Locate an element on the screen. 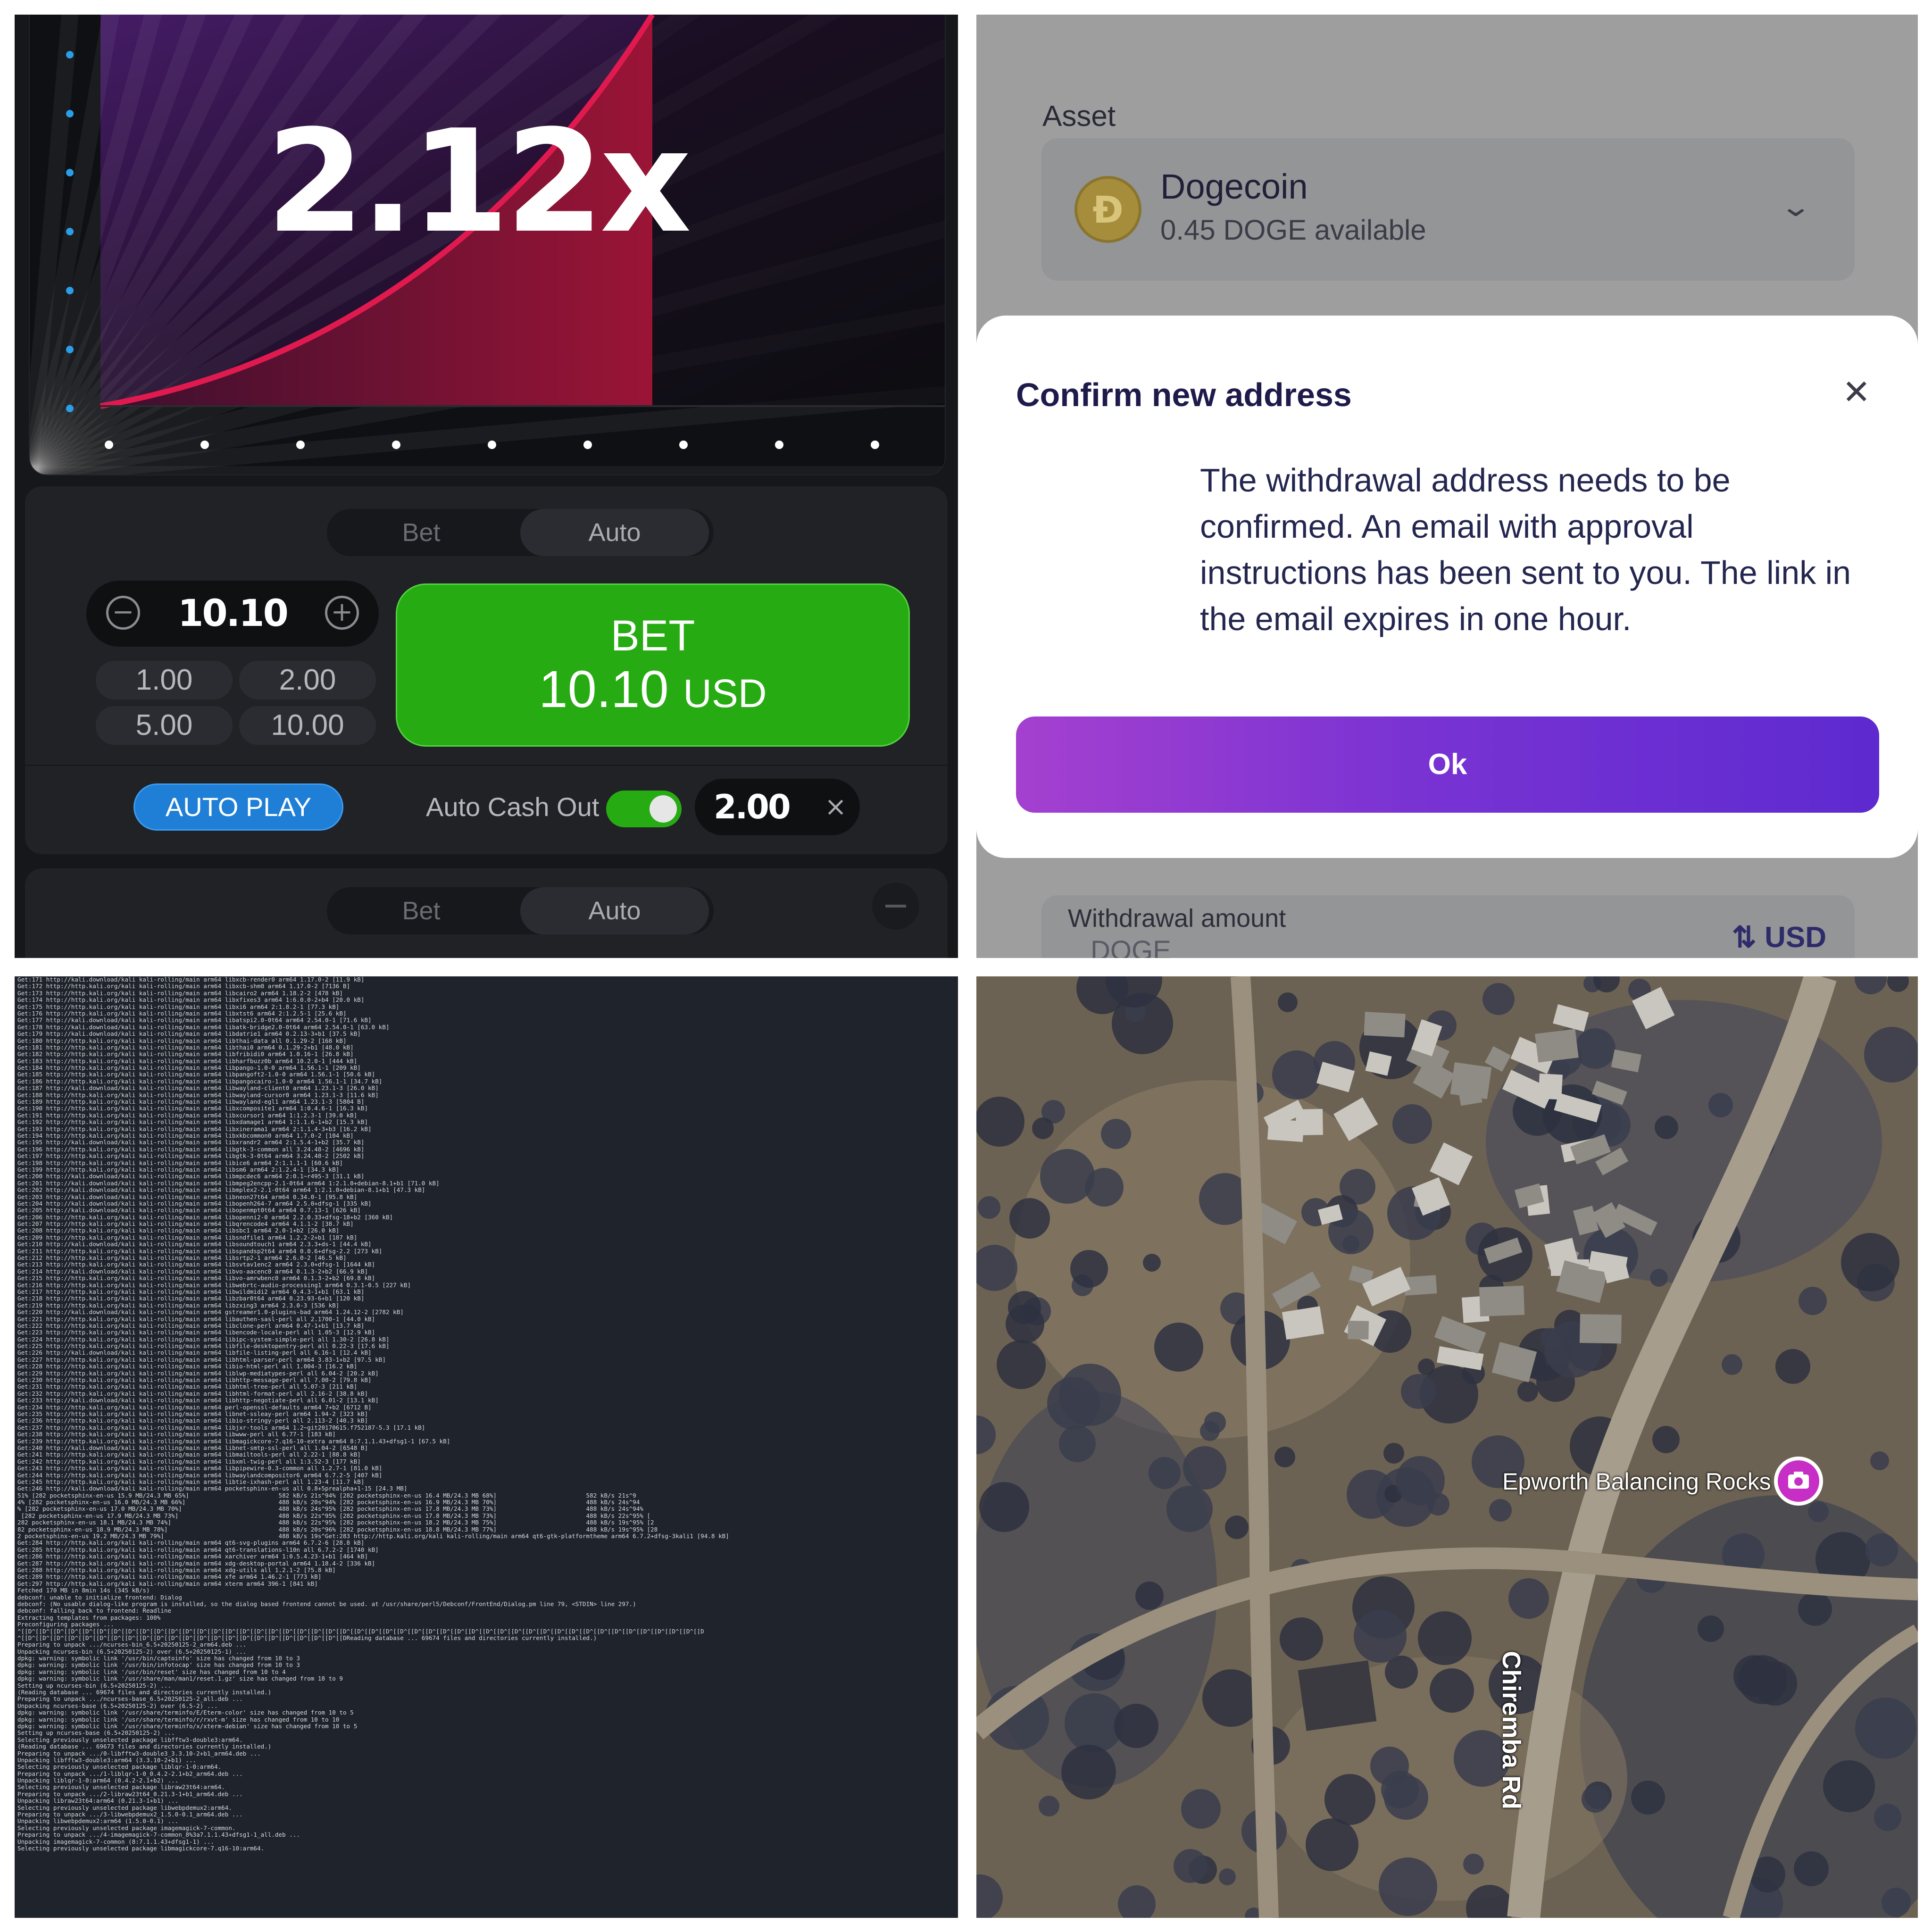  bet-button-label: BET is located at coordinates (653, 636).